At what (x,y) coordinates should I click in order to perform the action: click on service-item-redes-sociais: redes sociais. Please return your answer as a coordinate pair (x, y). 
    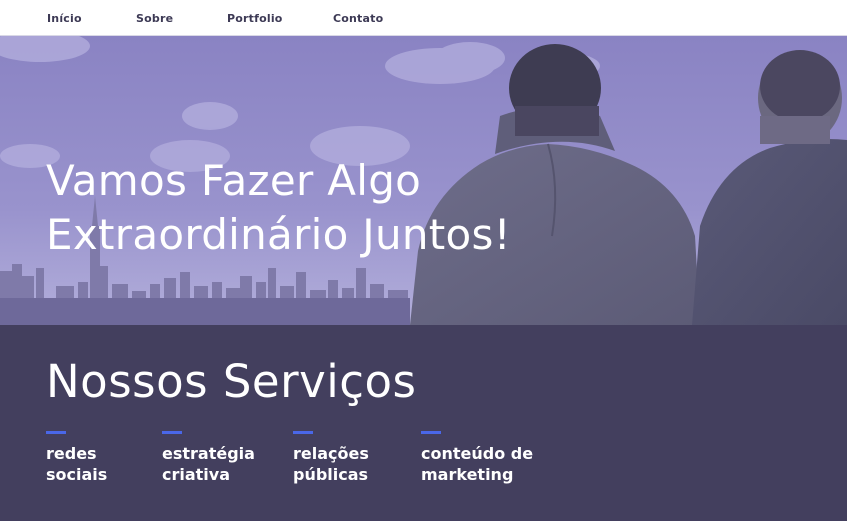
    Looking at the image, I should click on (111, 458).